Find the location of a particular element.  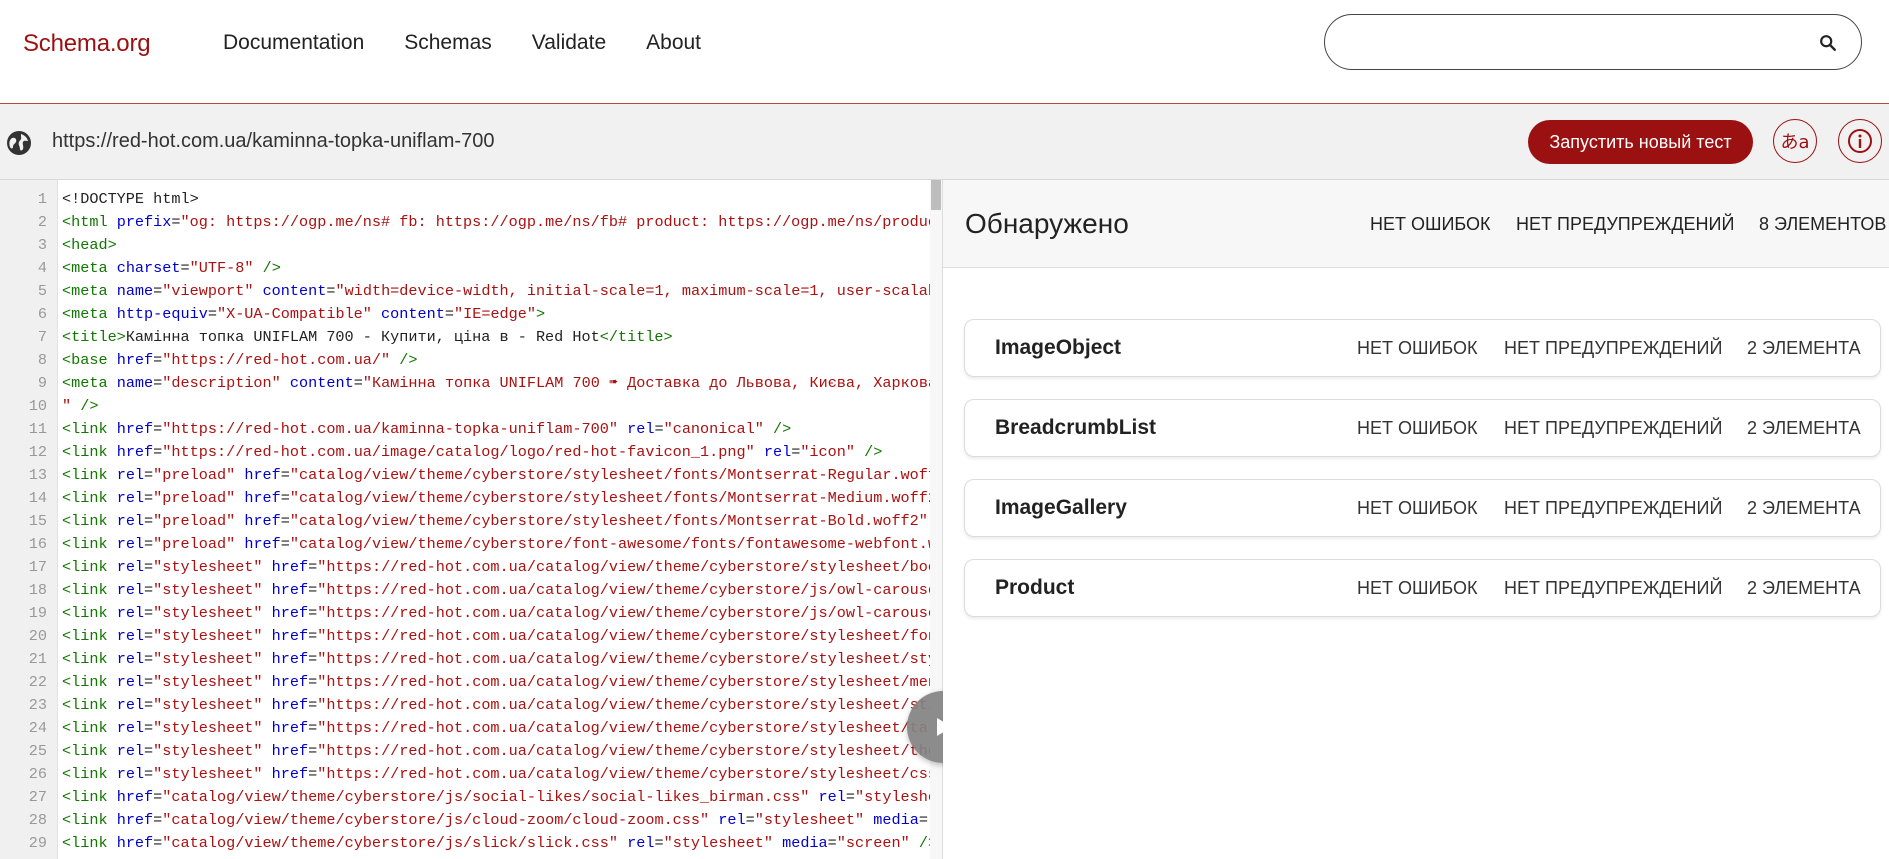

line-number: 22 is located at coordinates (37, 682).